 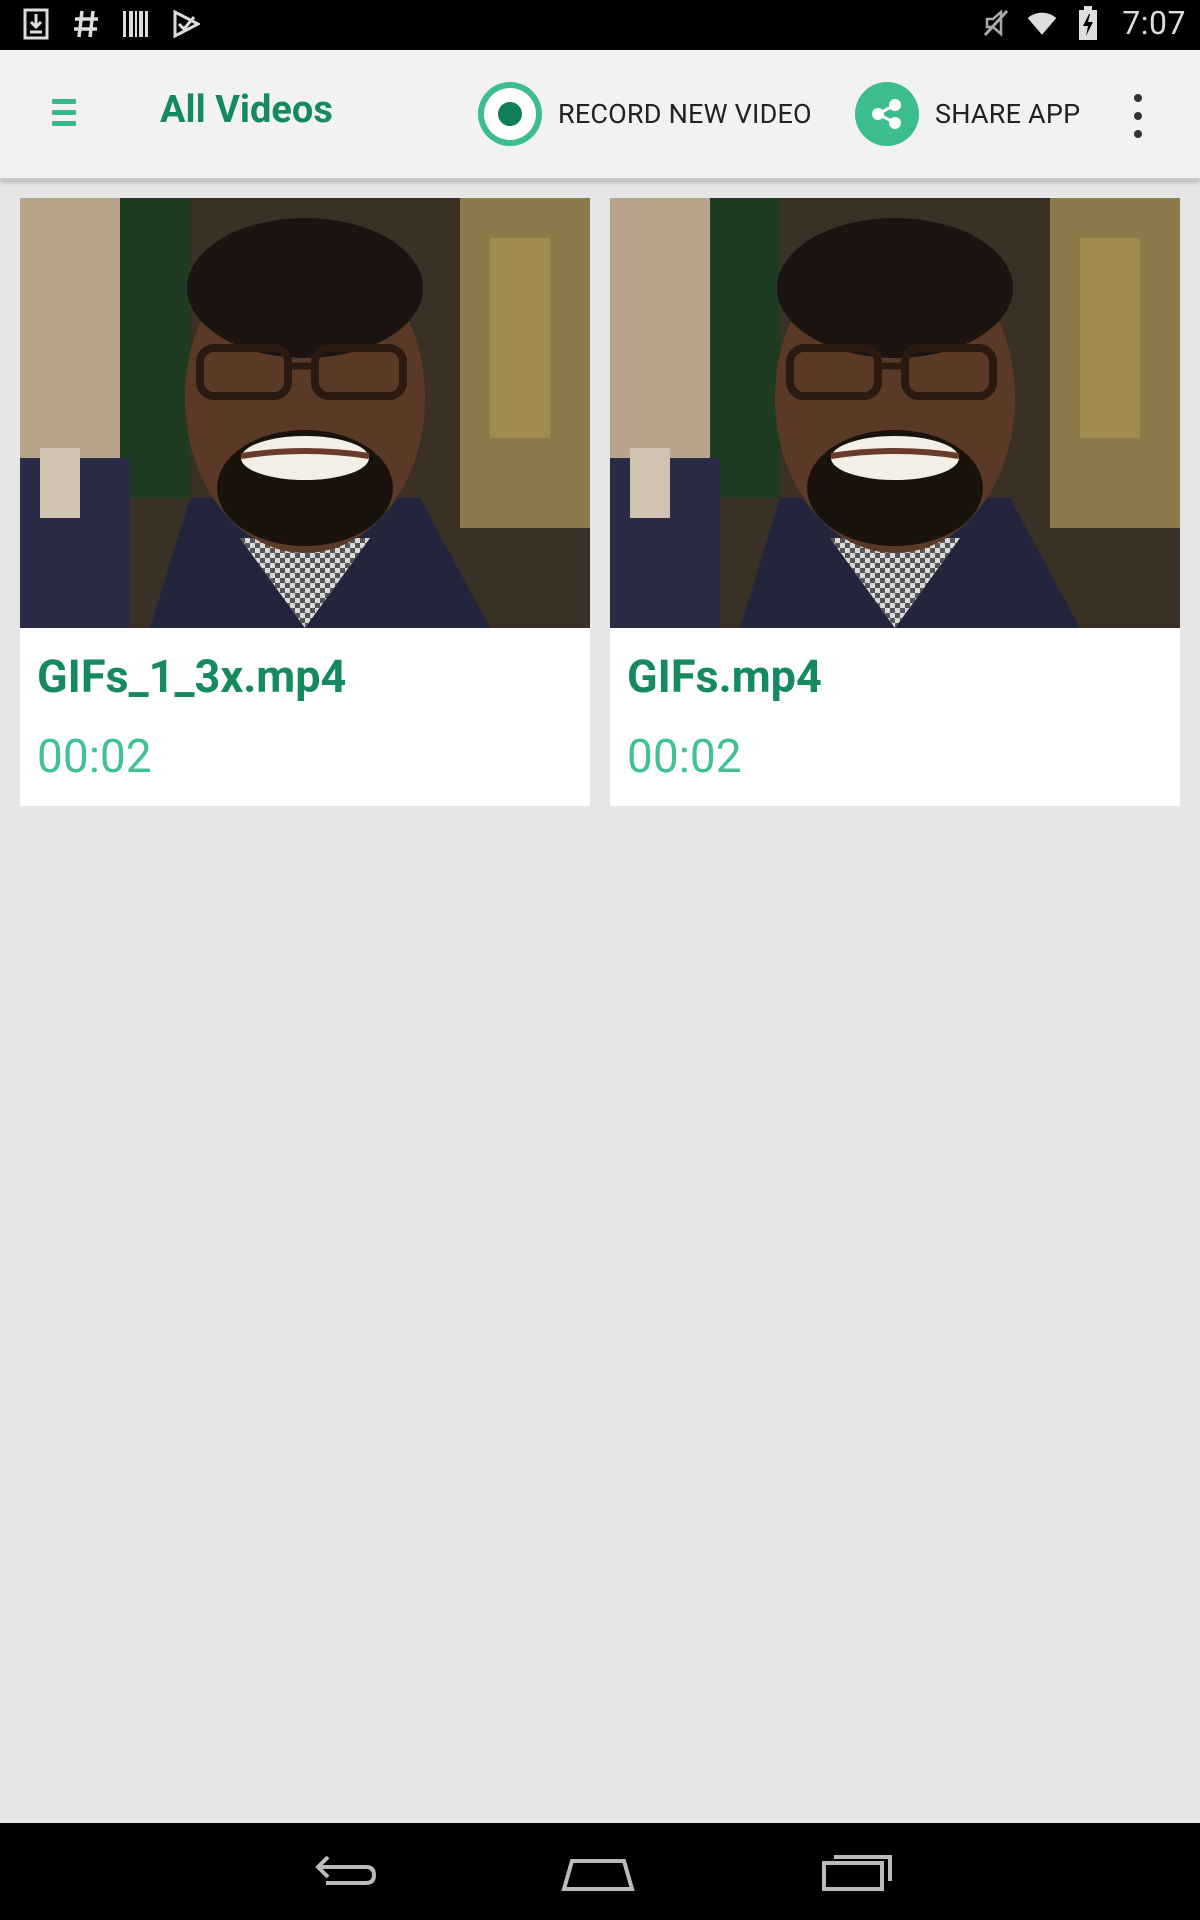 I want to click on share-app-button: SHARE APP, so click(x=967, y=114).